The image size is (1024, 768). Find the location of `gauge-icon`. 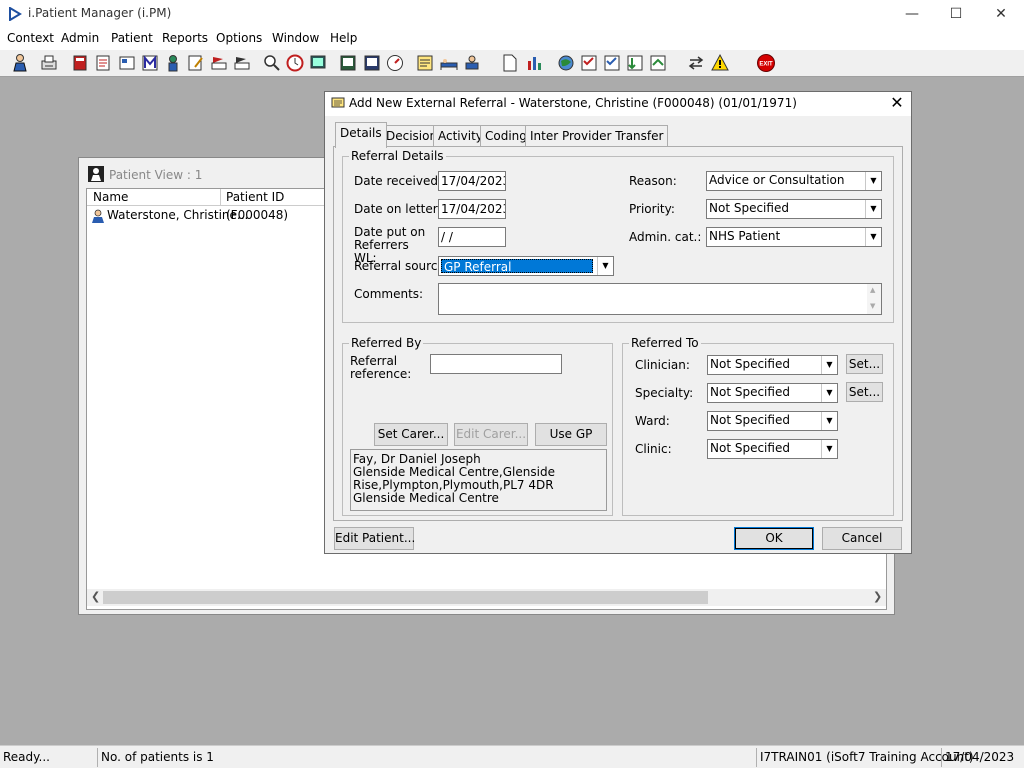

gauge-icon is located at coordinates (395, 63).